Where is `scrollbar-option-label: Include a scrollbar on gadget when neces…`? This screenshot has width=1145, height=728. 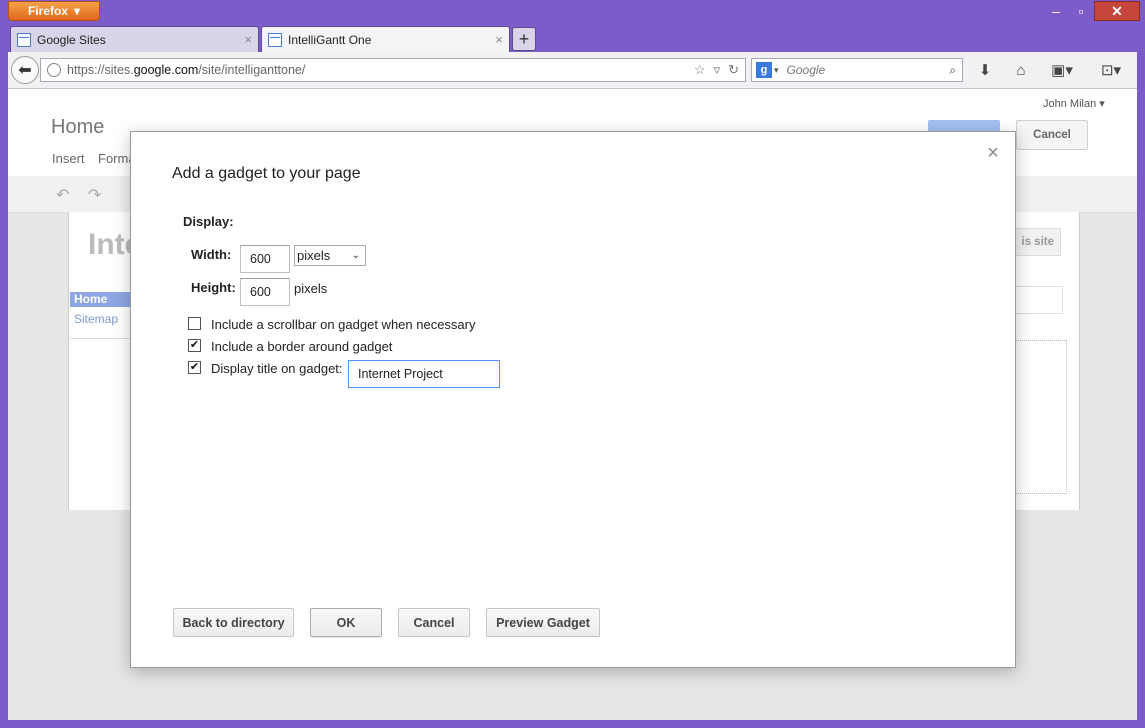
scrollbar-option-label: Include a scrollbar on gadget when neces… is located at coordinates (343, 324).